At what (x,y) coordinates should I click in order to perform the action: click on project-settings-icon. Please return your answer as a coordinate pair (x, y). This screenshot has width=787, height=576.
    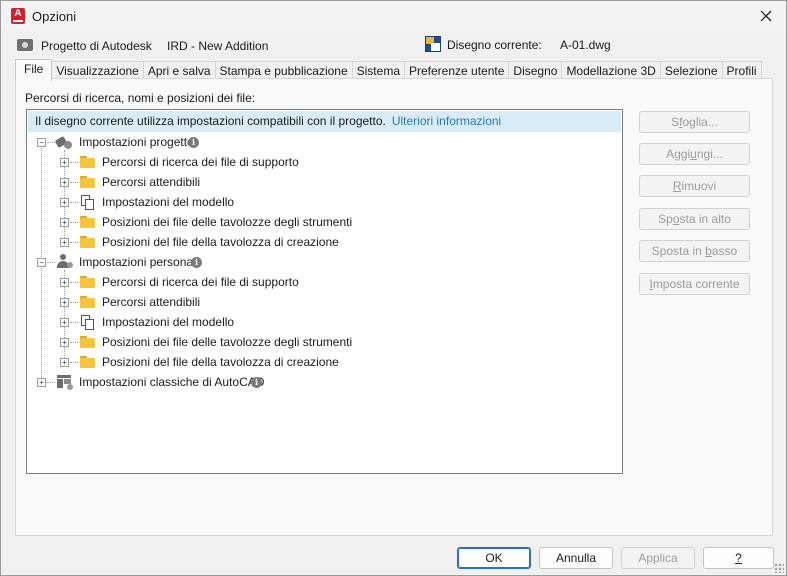
    Looking at the image, I should click on (63, 142).